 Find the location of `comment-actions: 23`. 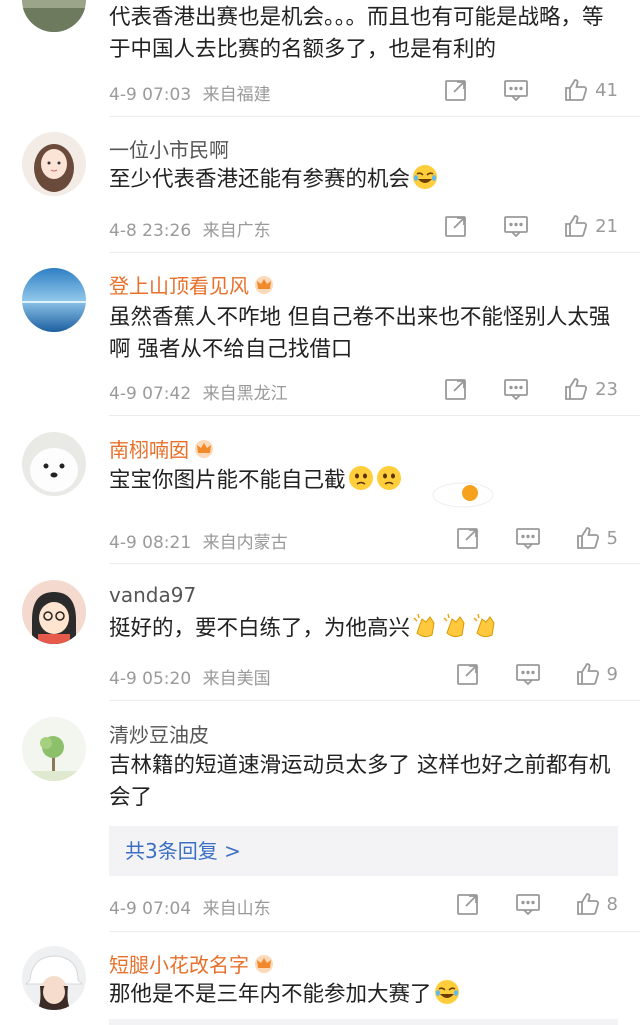

comment-actions: 23 is located at coordinates (513, 389).